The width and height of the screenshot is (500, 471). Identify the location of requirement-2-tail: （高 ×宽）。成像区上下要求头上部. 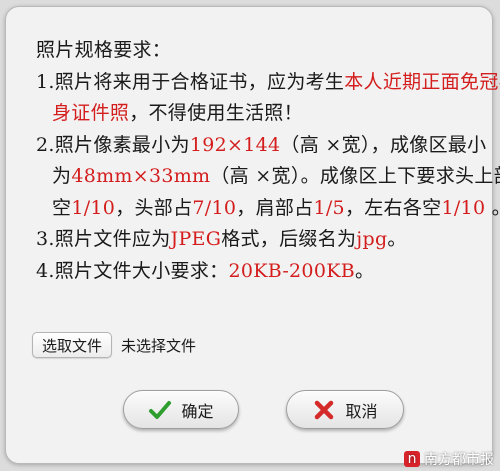
(355, 176).